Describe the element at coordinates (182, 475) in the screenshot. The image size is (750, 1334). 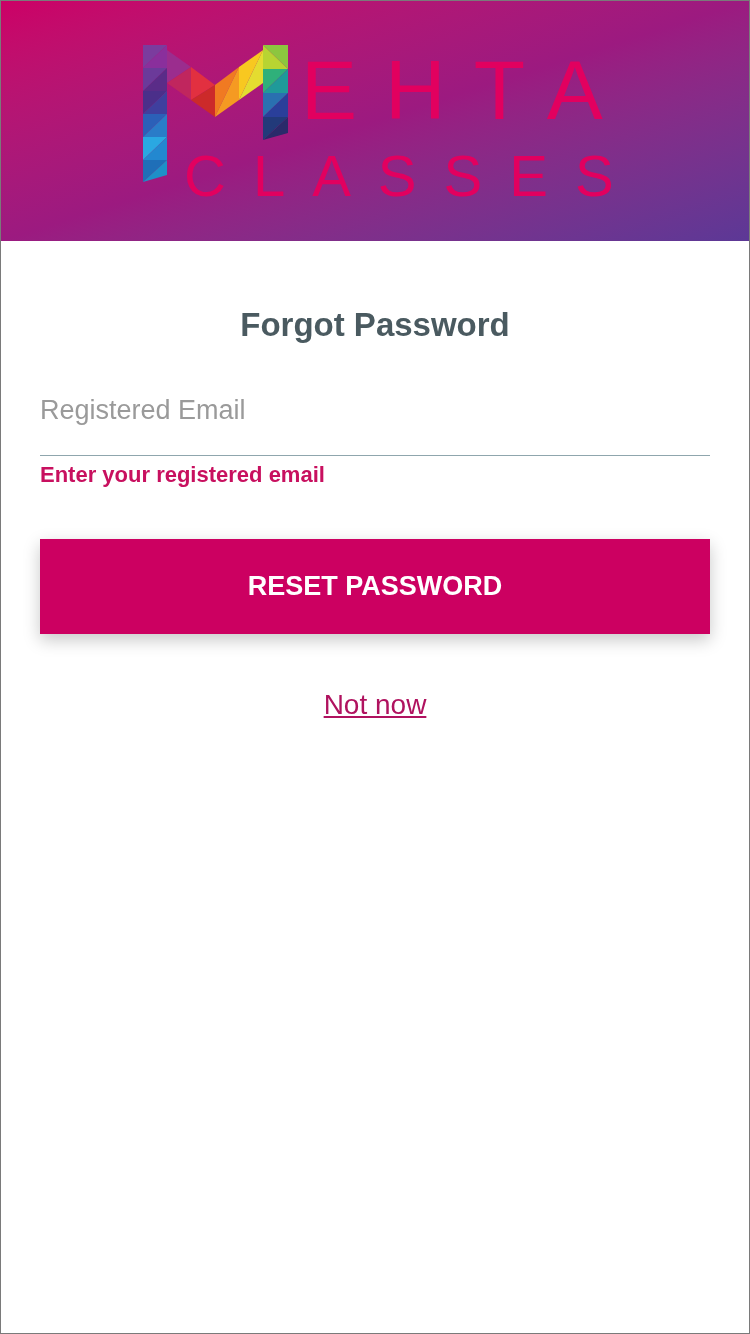
I see `error-message: Enter your registered email` at that location.